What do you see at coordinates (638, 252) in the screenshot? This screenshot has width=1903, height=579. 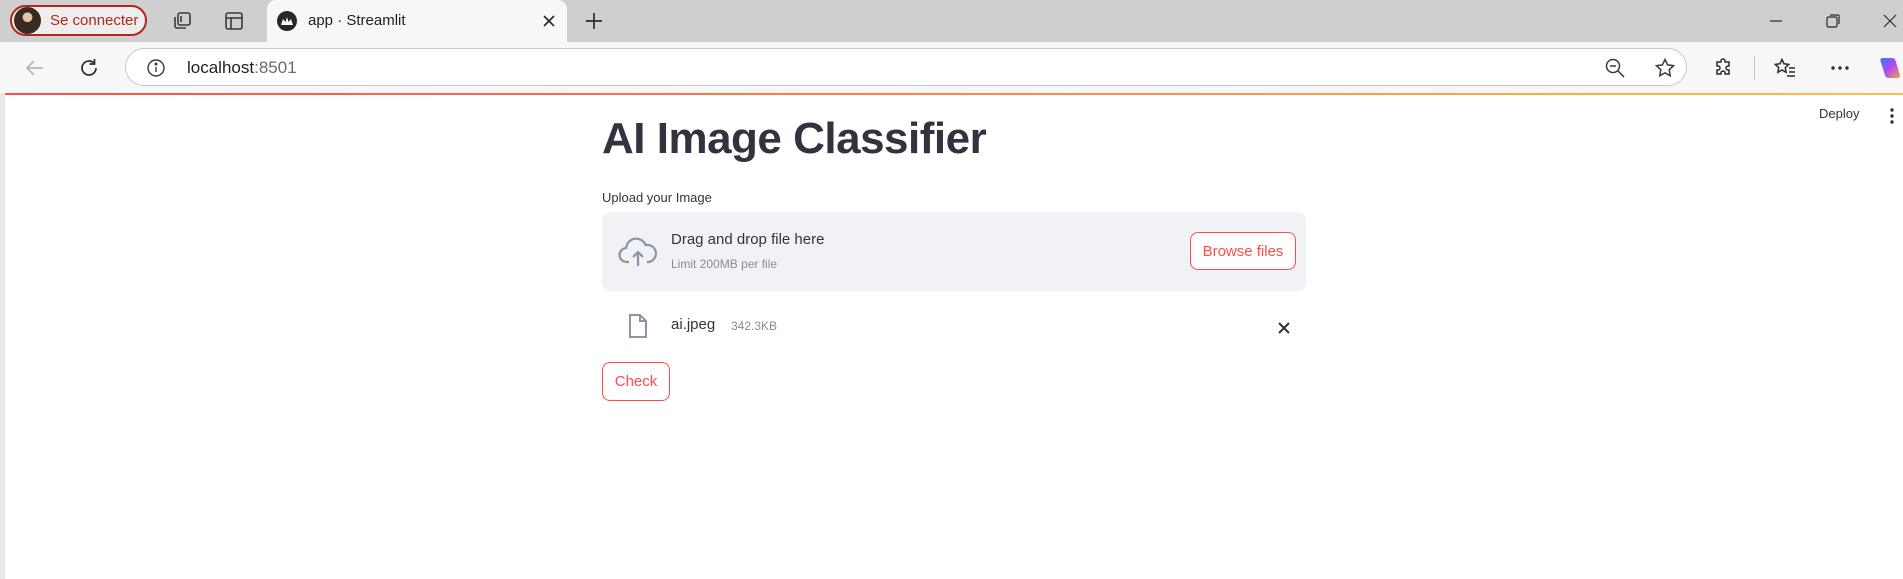 I see `cloud-upload-icon` at bounding box center [638, 252].